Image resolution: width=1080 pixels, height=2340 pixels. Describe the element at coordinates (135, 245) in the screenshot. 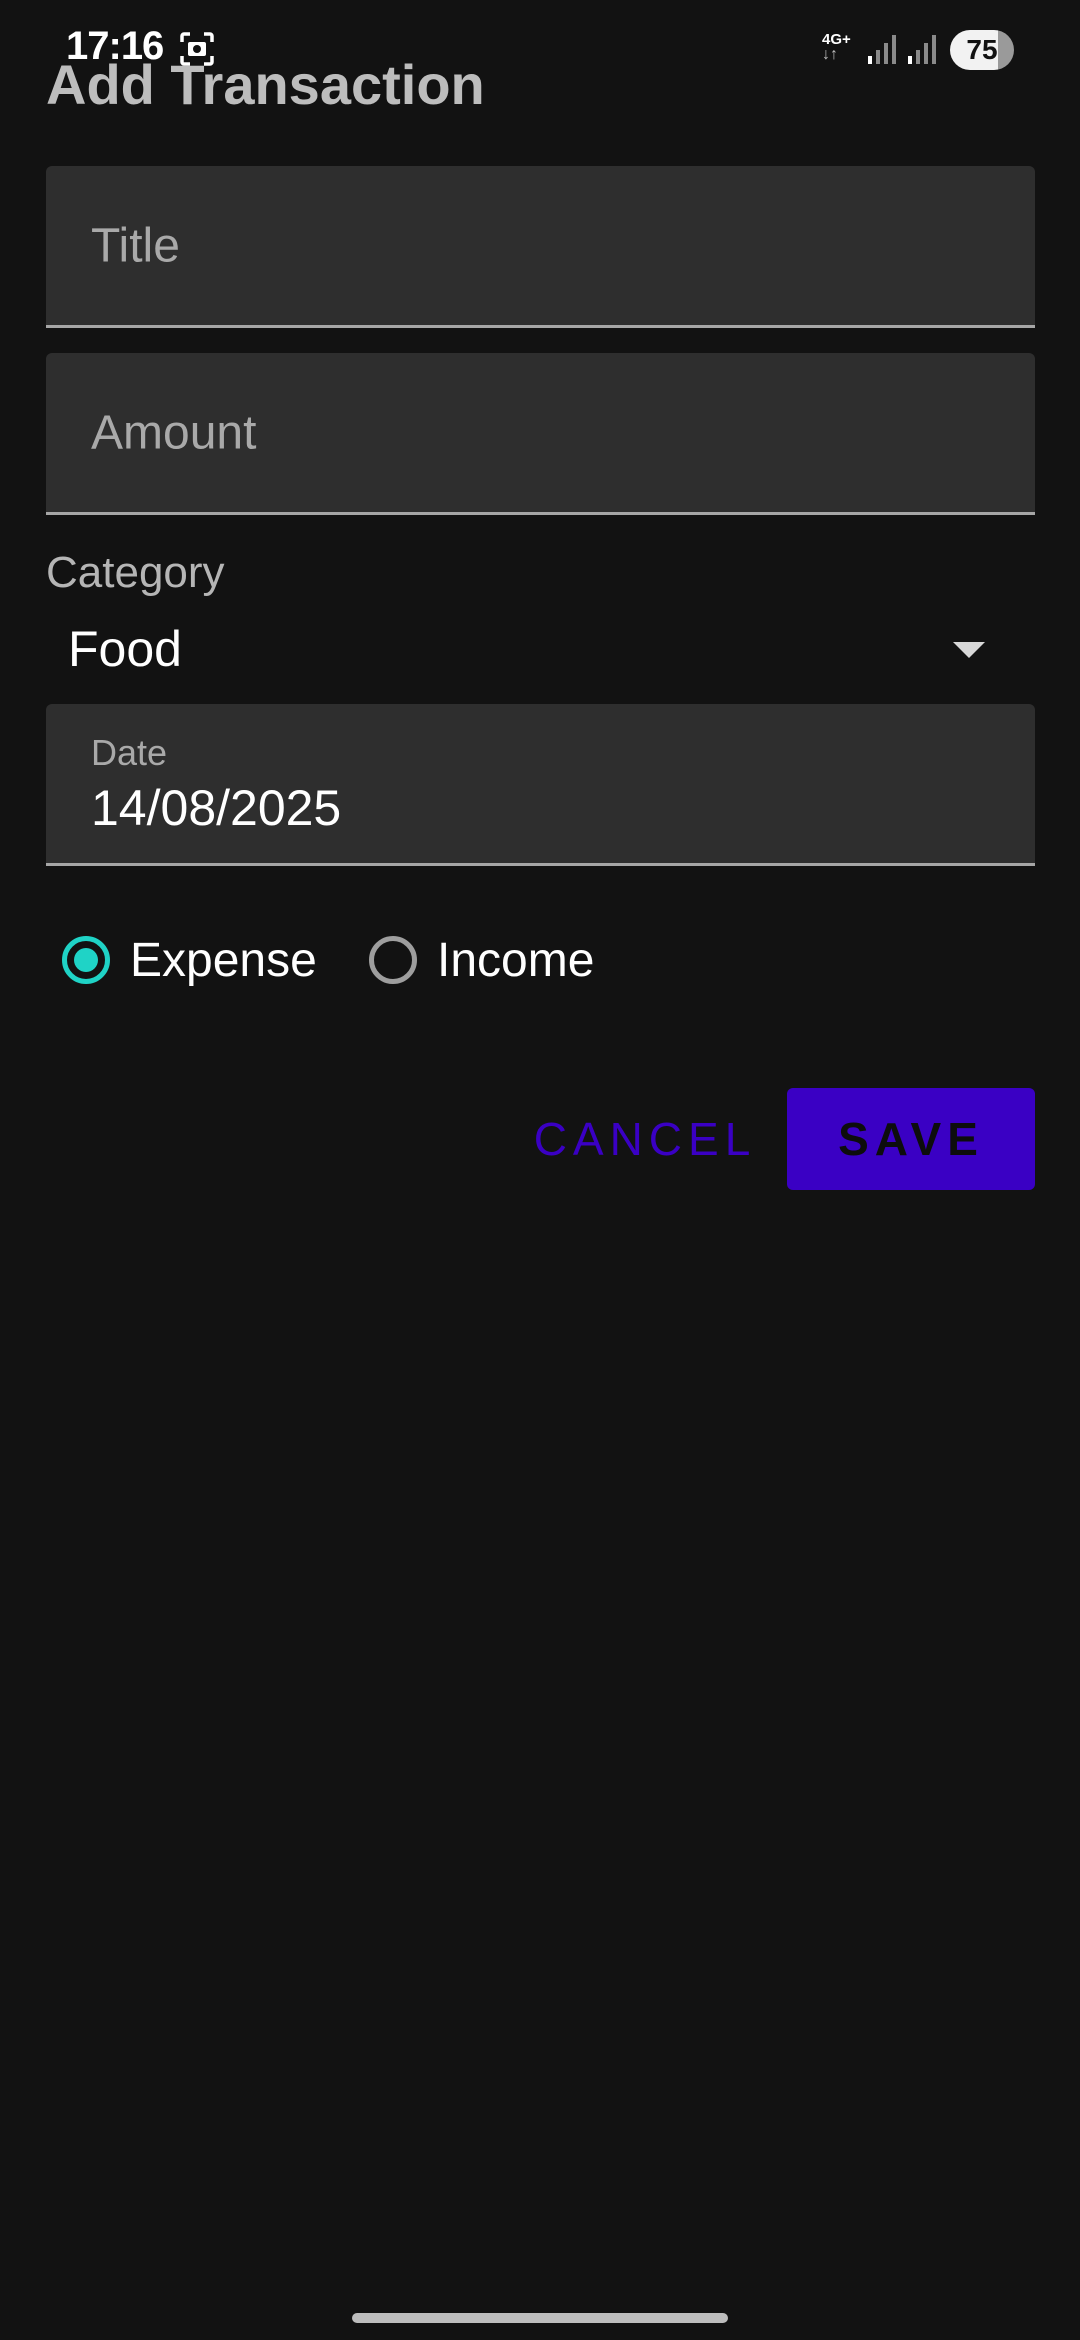

I see `title-field-placeholder: Title` at that location.